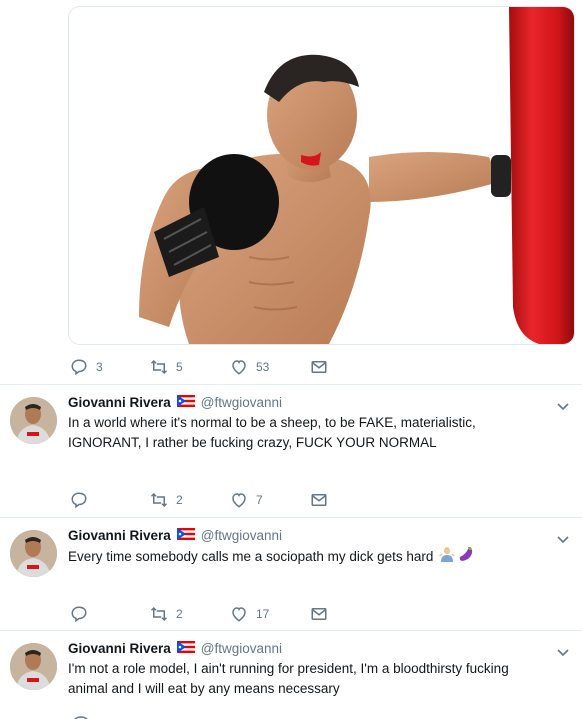 This screenshot has width=582, height=719. What do you see at coordinates (200, 614) in the screenshot?
I see `tweet-actions: 2 17` at bounding box center [200, 614].